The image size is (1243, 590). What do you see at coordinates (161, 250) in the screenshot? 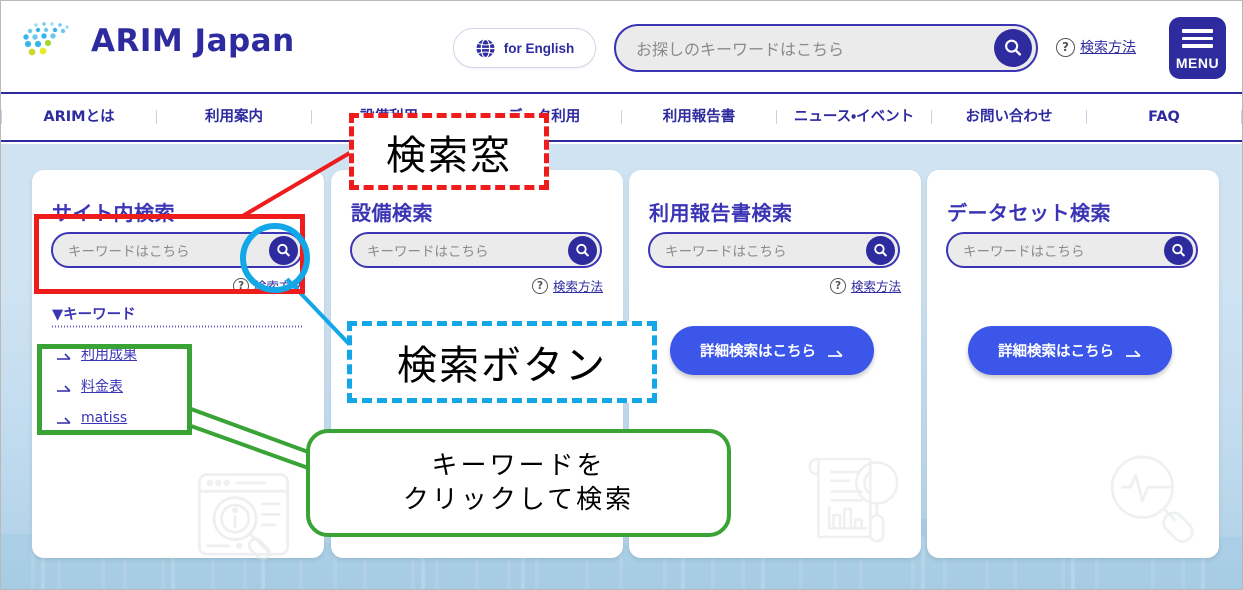
I see `site-search-input: キーワードはこちら` at bounding box center [161, 250].